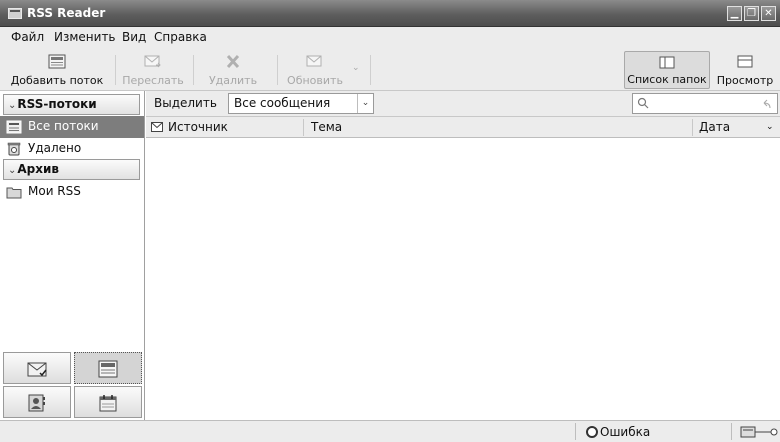  Describe the element at coordinates (38, 169) in the screenshot. I see `archive-group-label: Архив` at that location.